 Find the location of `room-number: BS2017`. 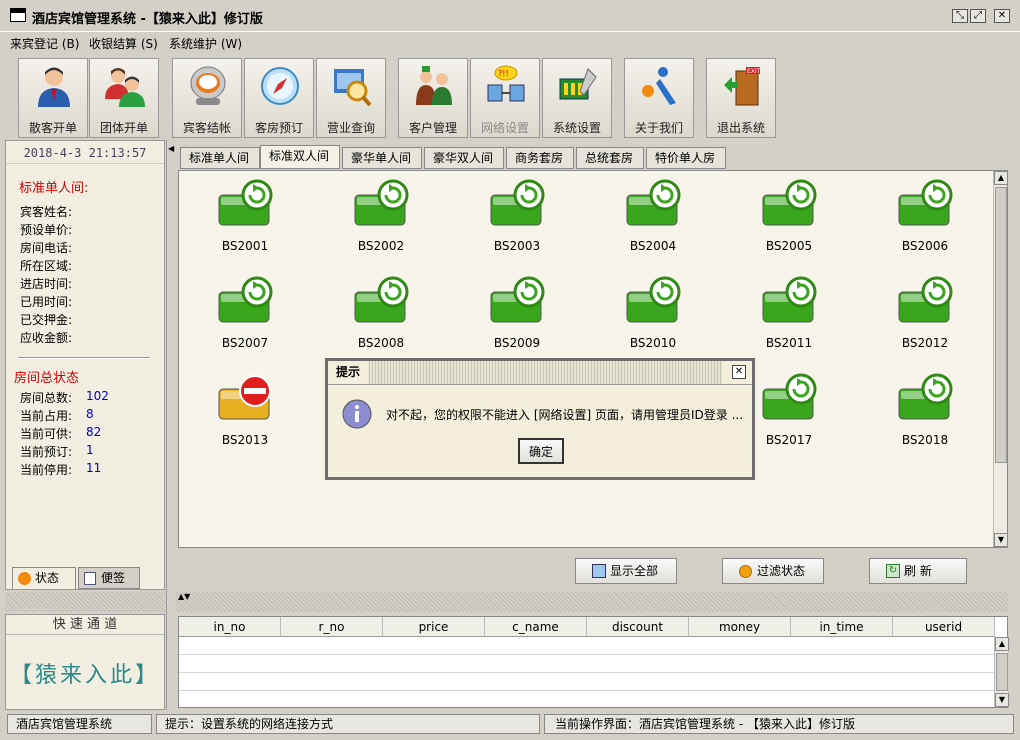

room-number: BS2017 is located at coordinates (789, 440).